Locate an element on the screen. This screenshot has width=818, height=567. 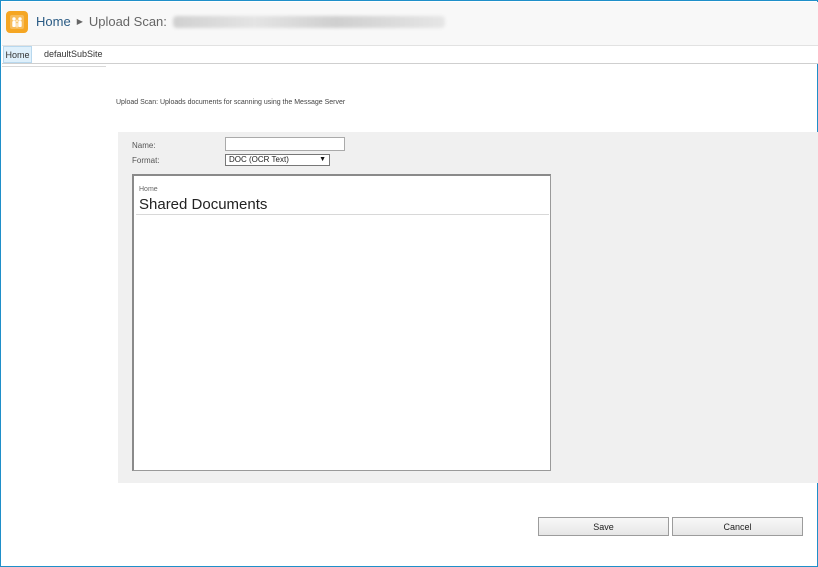
people-logo-icon is located at coordinates (17, 22).